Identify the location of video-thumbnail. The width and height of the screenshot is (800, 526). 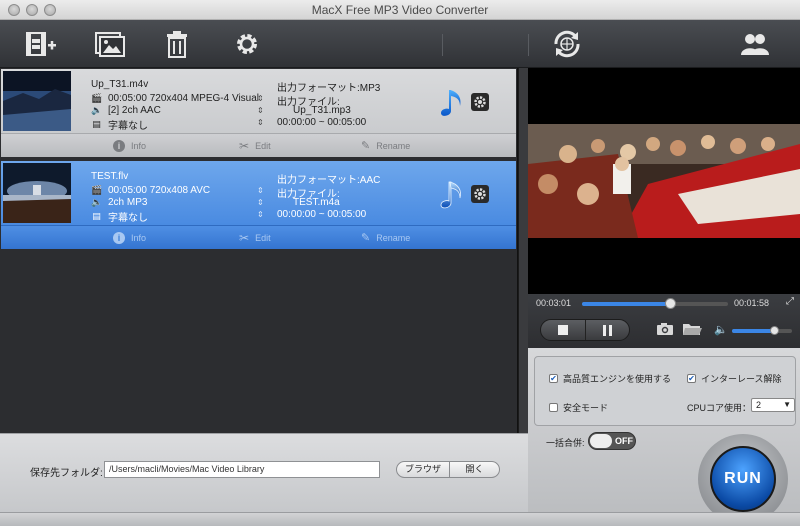
(37, 193).